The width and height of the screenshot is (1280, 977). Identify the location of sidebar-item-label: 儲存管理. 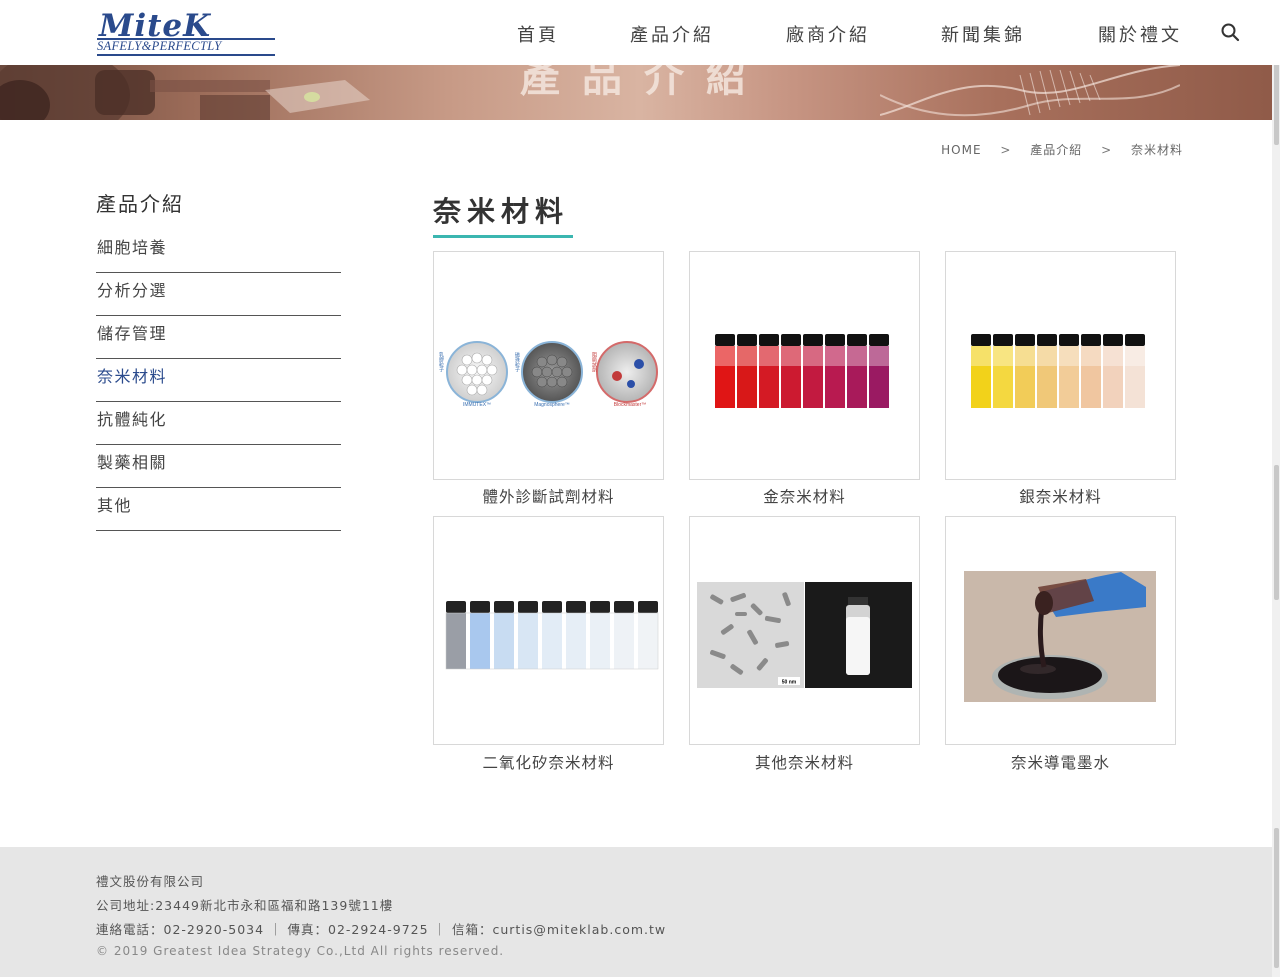
(132, 333).